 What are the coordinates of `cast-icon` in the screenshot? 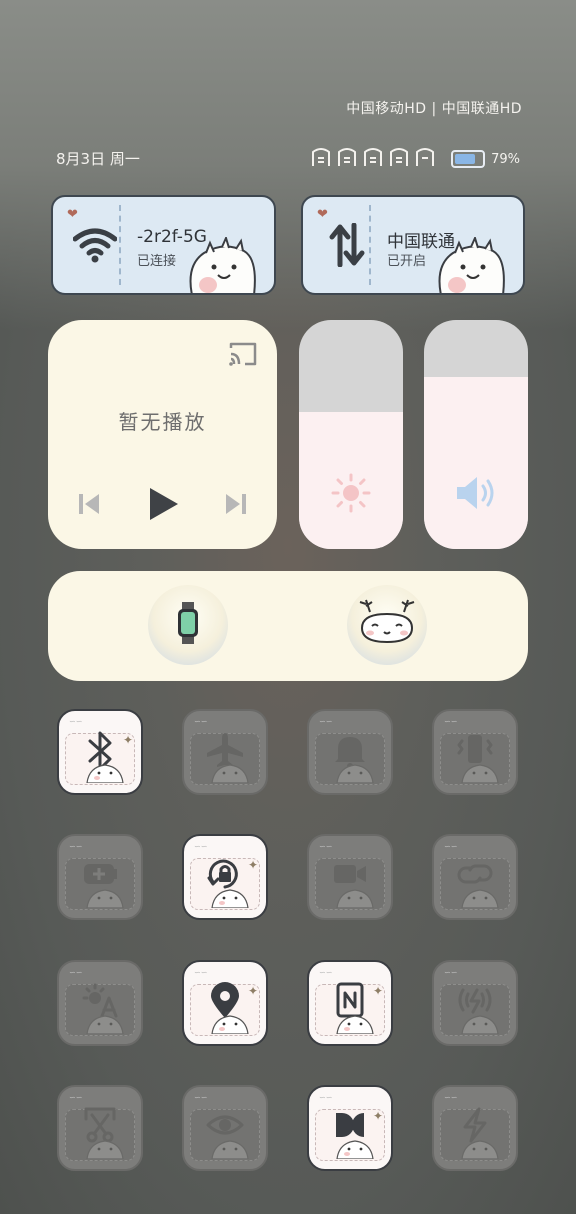 It's located at (243, 356).